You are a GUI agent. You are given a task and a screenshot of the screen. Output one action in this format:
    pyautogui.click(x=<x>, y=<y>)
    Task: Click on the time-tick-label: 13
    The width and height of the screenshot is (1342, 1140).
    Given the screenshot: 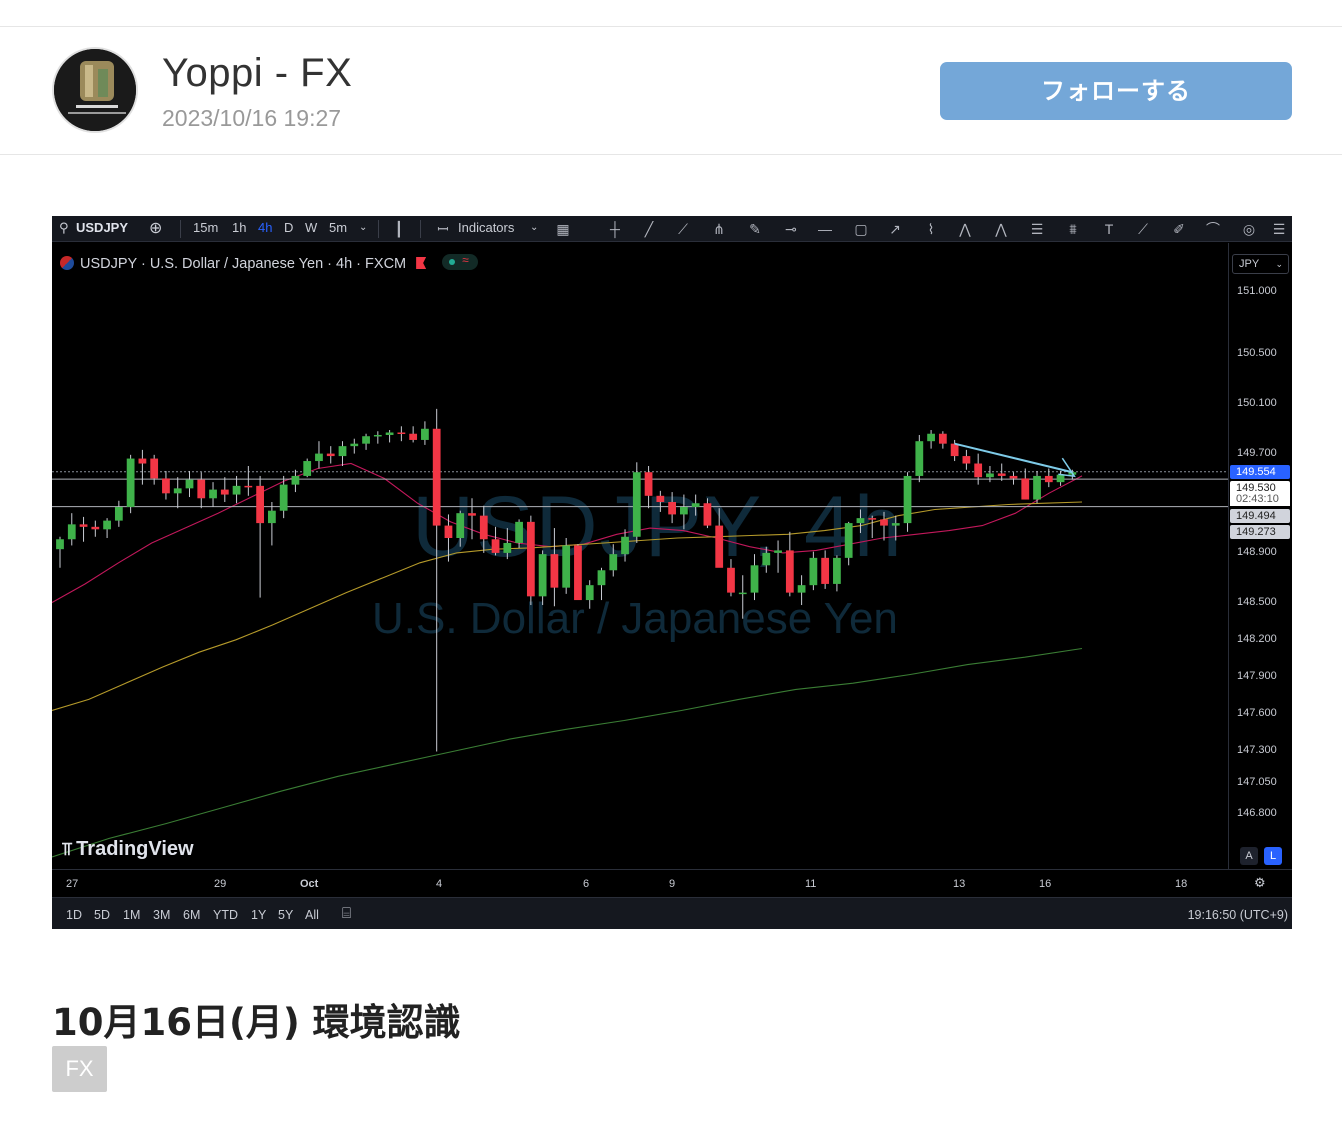 What is the action you would take?
    pyautogui.click(x=959, y=884)
    